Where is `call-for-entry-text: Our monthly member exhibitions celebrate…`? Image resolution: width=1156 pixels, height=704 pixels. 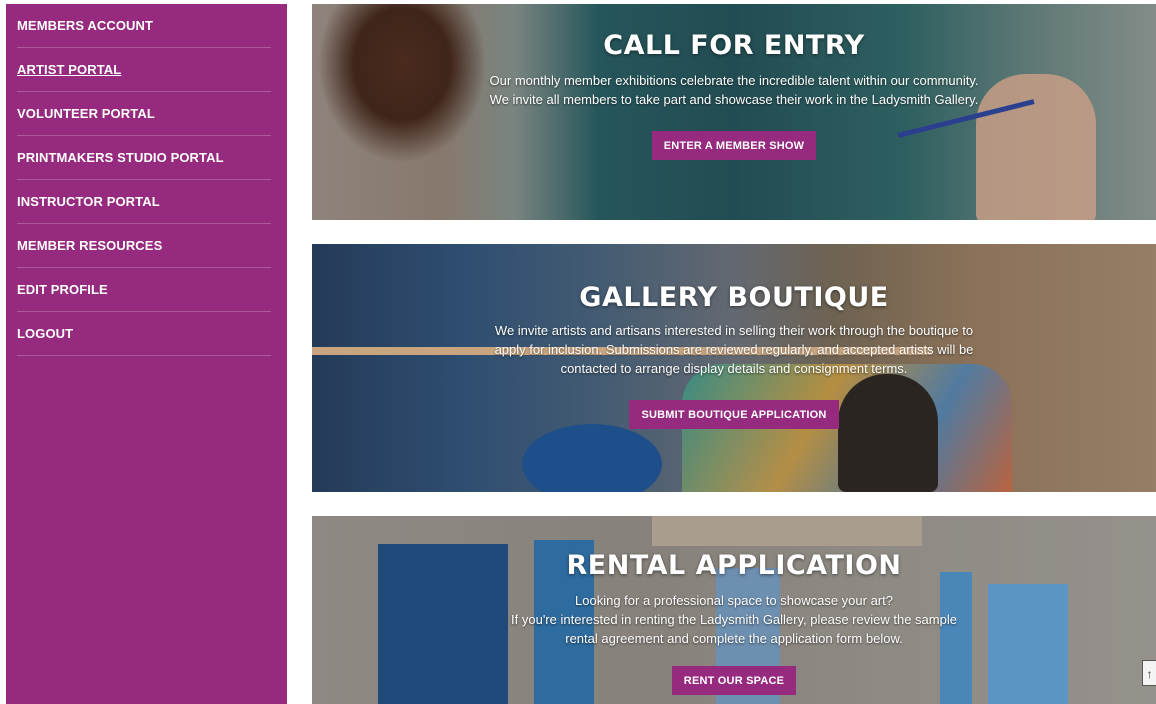 call-for-entry-text: Our monthly member exhibitions celebrate… is located at coordinates (734, 90).